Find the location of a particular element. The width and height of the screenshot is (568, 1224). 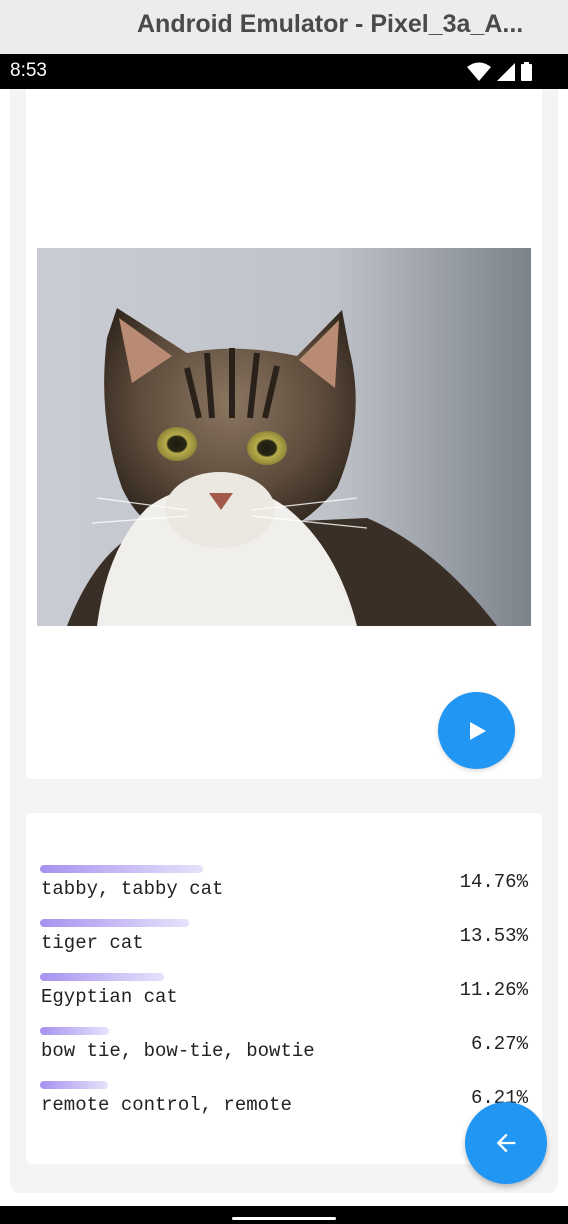

prediction-row: tabby, tabby cat 14.76% is located at coordinates (284, 885).